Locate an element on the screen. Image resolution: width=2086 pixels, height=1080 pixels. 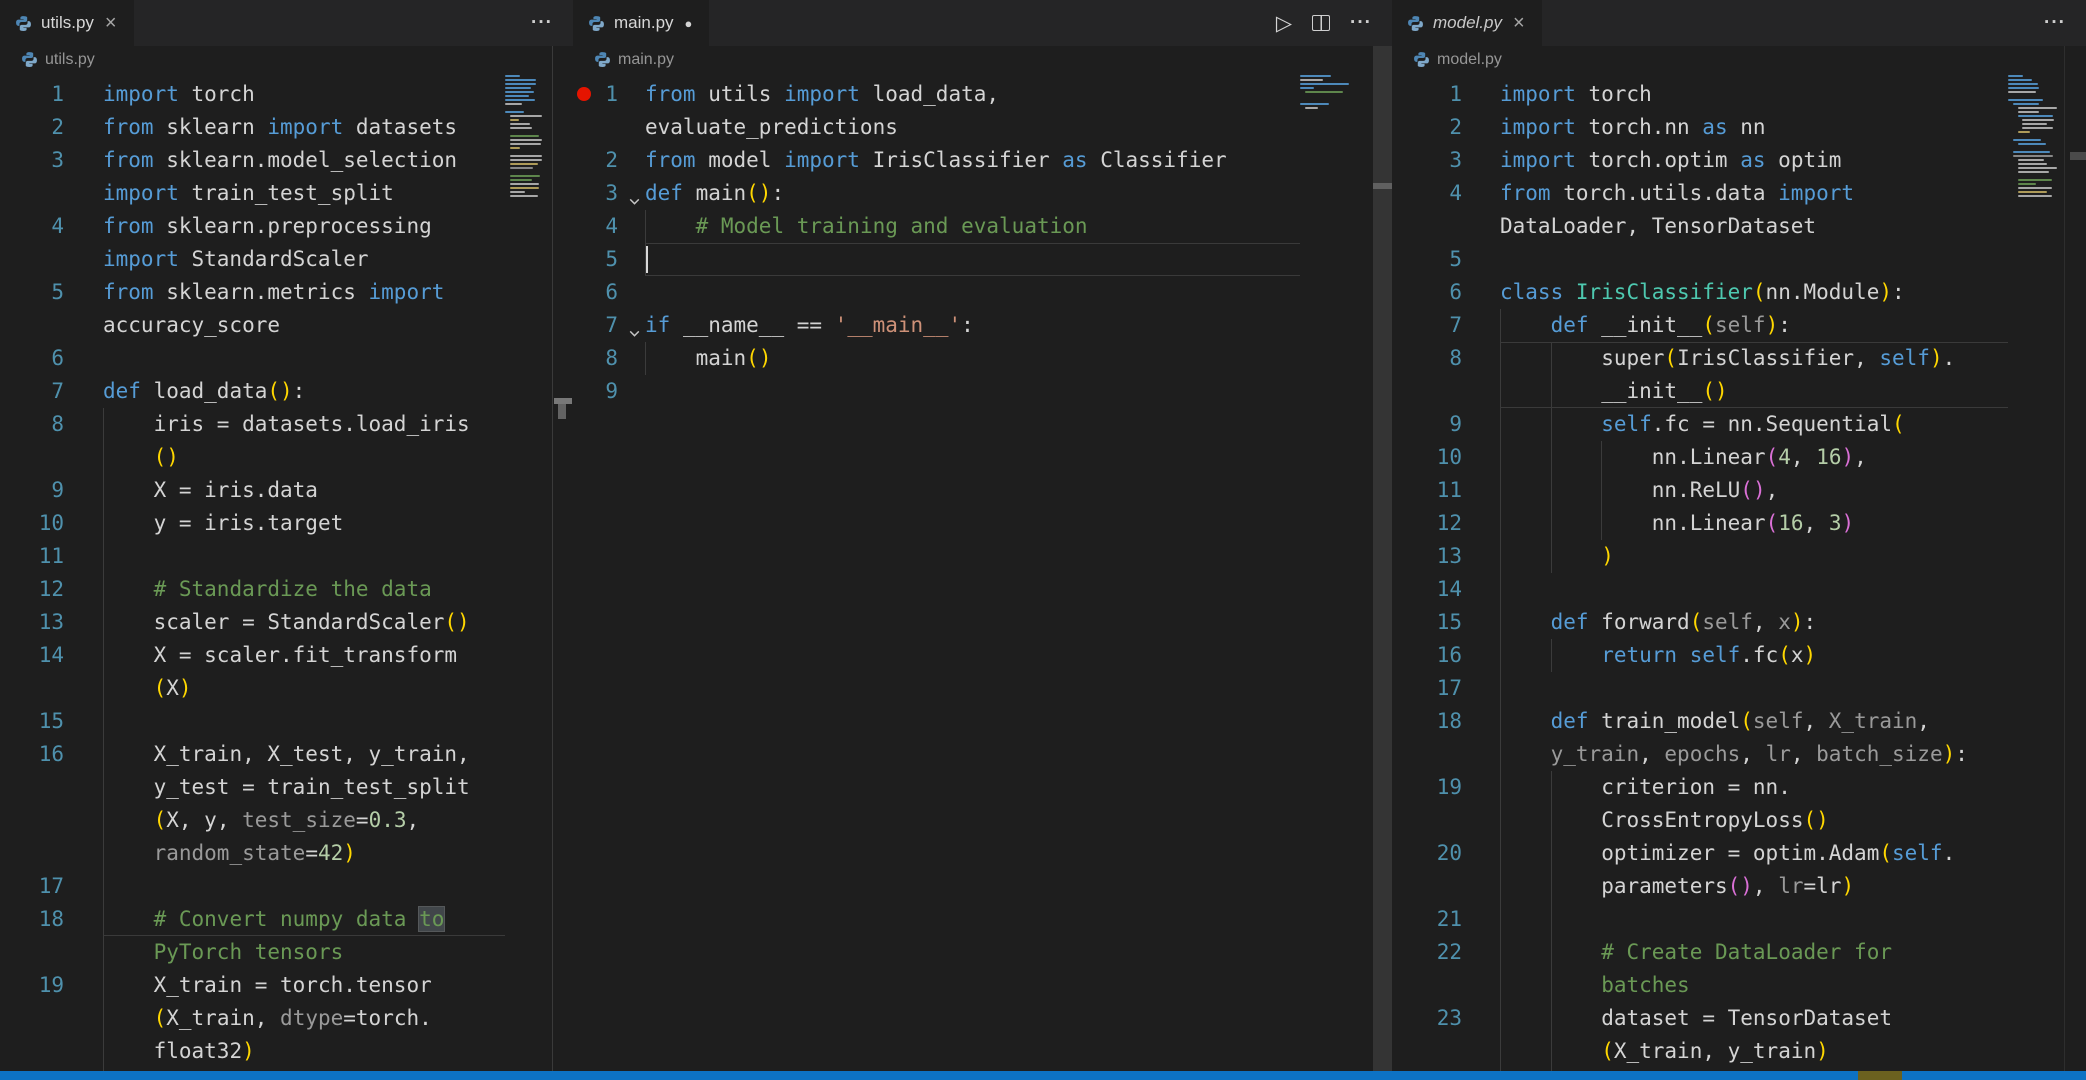
code-row: import StandardScaler is located at coordinates (286, 259).